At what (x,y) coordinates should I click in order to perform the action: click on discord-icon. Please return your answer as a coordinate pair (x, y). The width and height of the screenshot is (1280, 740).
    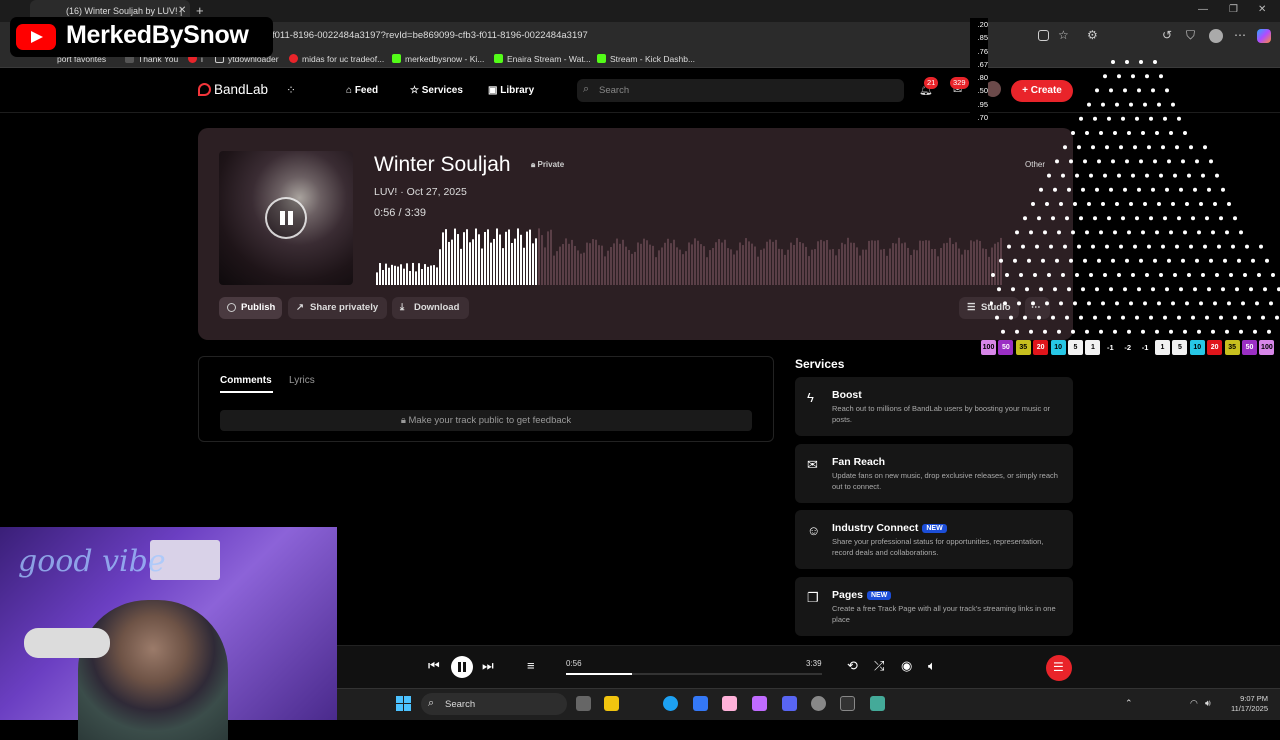
    Looking at the image, I should click on (789, 703).